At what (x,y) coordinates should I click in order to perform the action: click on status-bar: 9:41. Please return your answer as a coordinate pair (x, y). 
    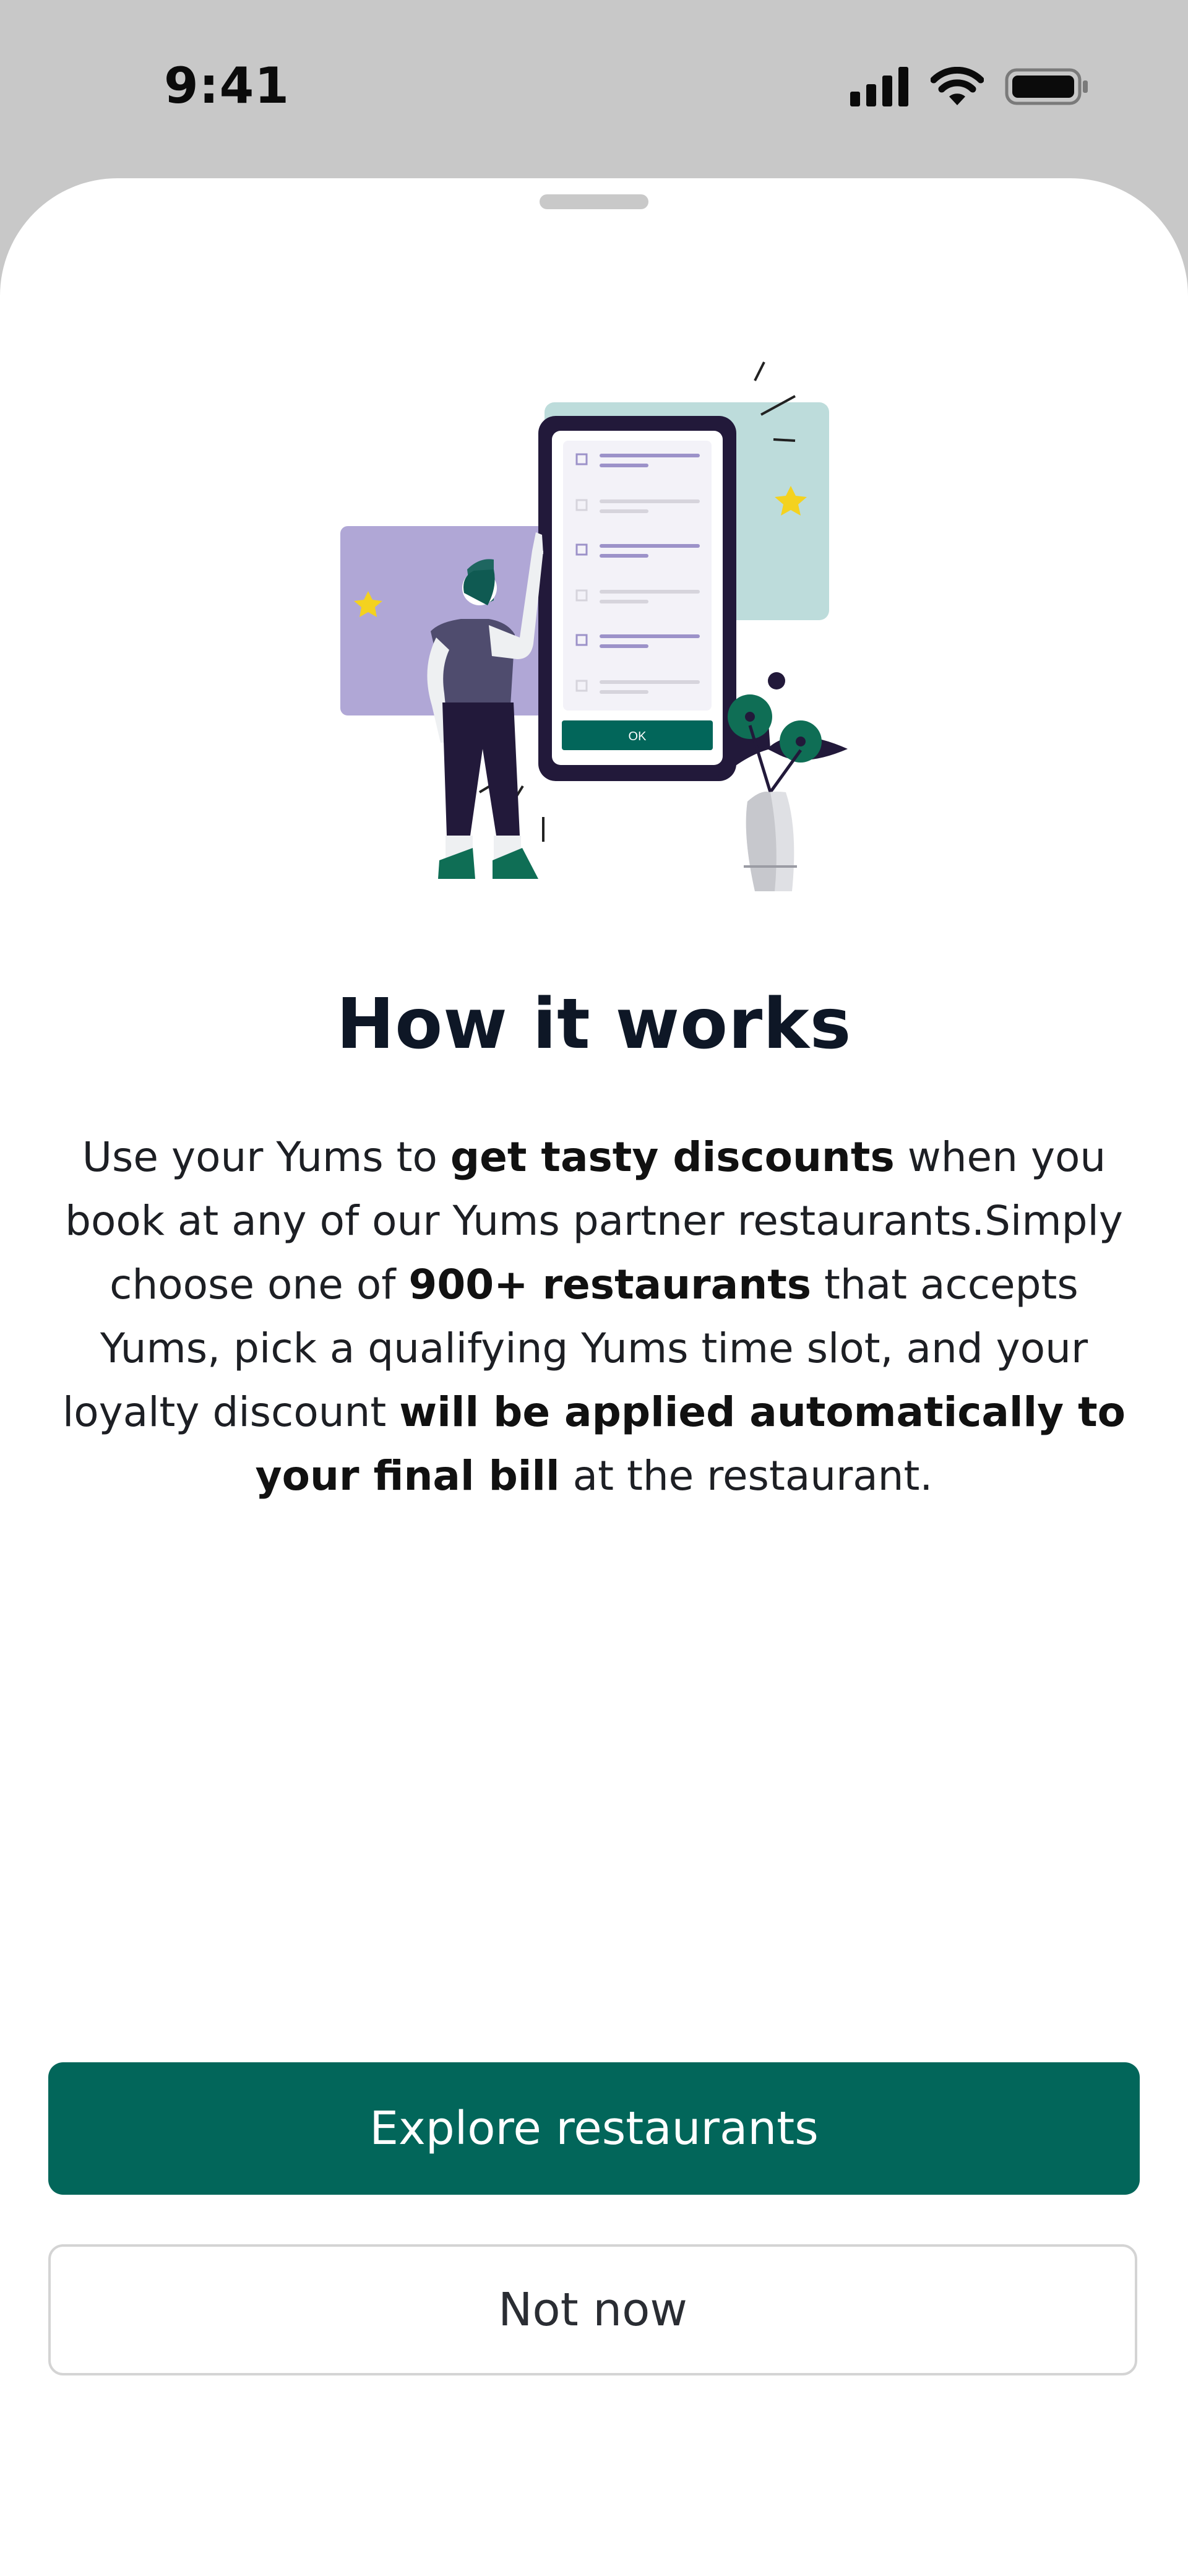
    Looking at the image, I should click on (594, 86).